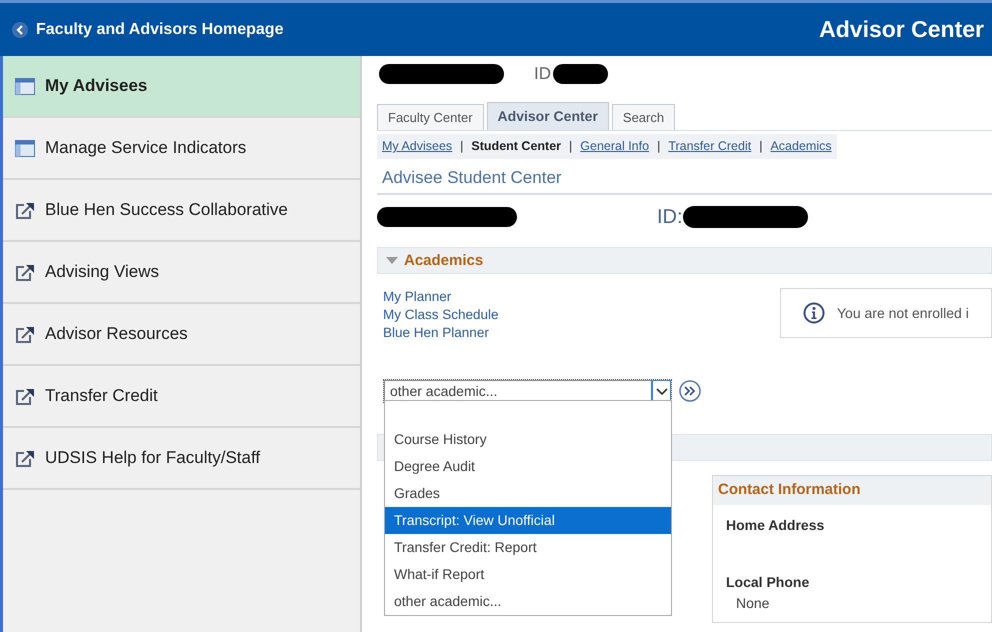  I want to click on field-label: Local Phone, so click(767, 582).